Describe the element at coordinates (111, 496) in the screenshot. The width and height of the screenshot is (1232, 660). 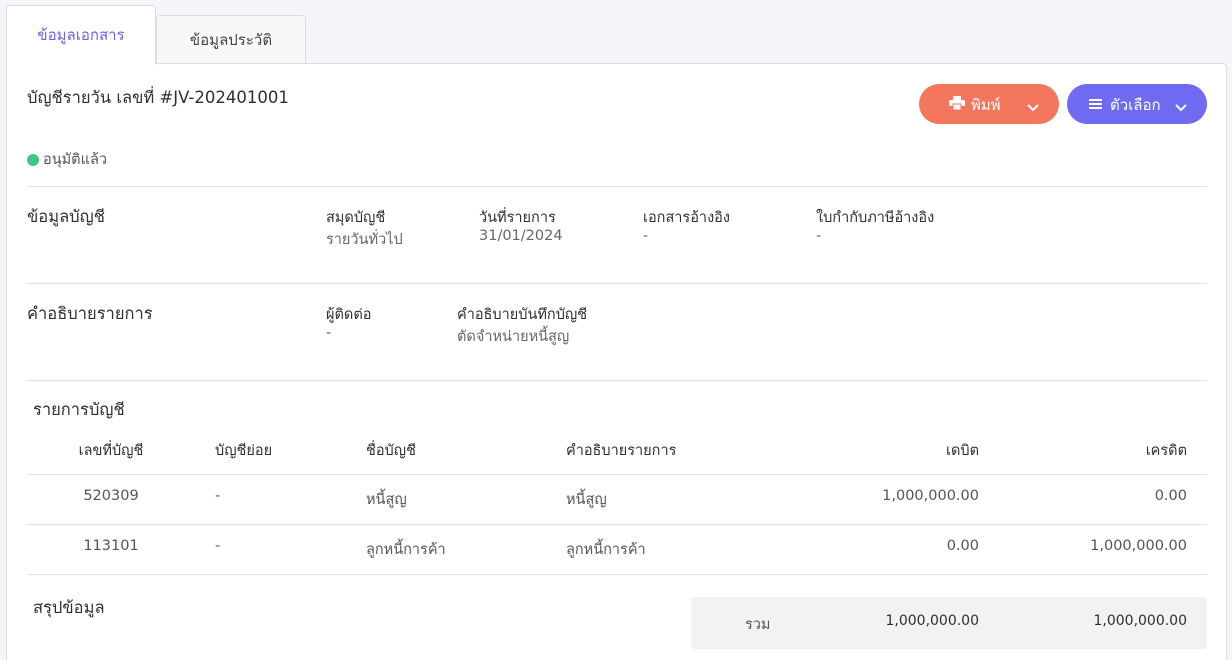
I see `account-no-cell: 520309` at that location.